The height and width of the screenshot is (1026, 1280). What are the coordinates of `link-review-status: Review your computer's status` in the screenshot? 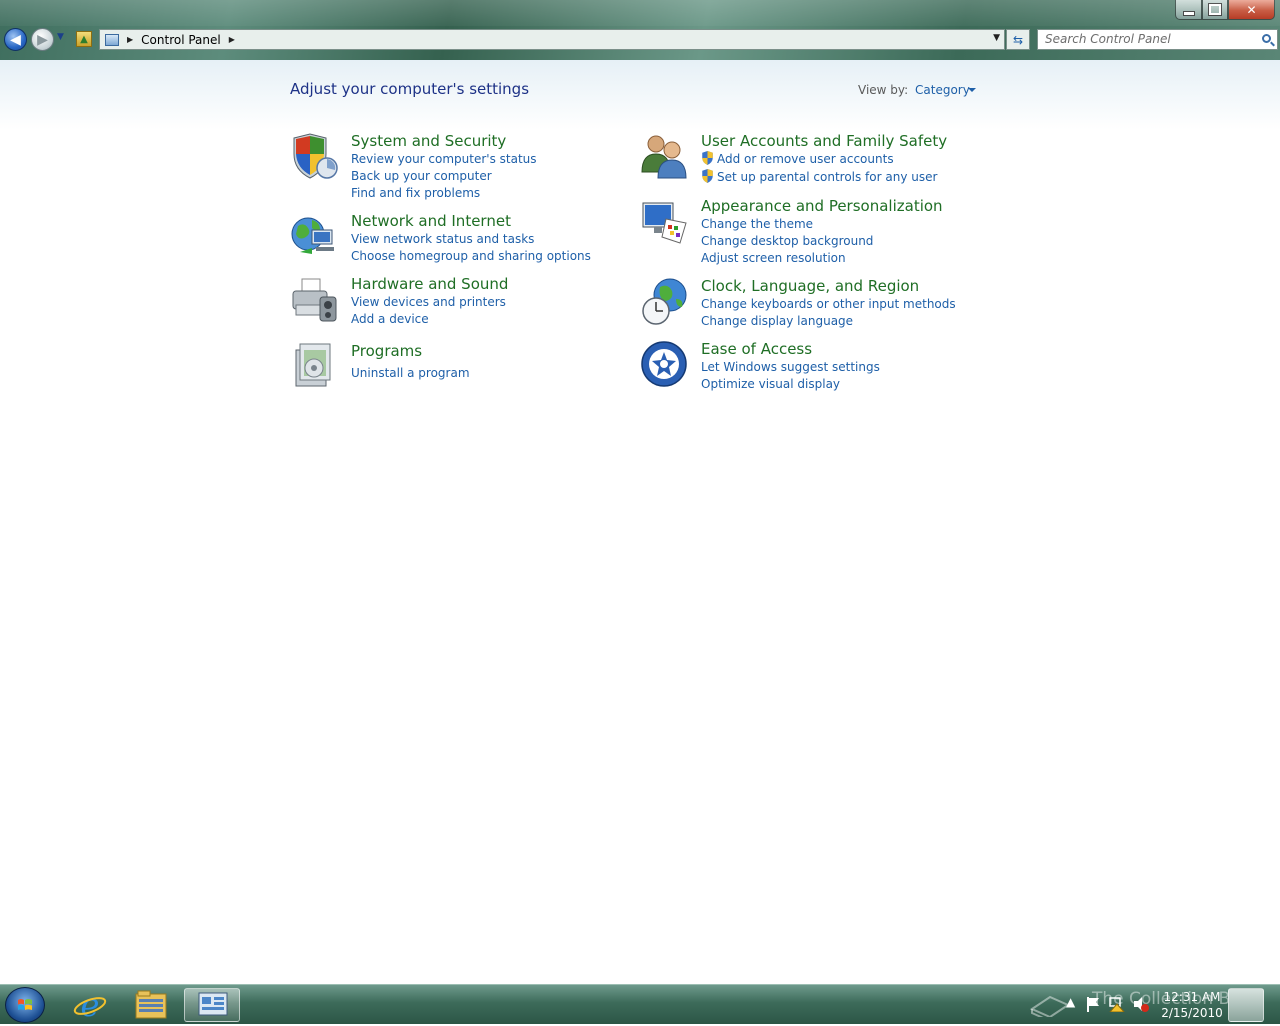 It's located at (444, 159).